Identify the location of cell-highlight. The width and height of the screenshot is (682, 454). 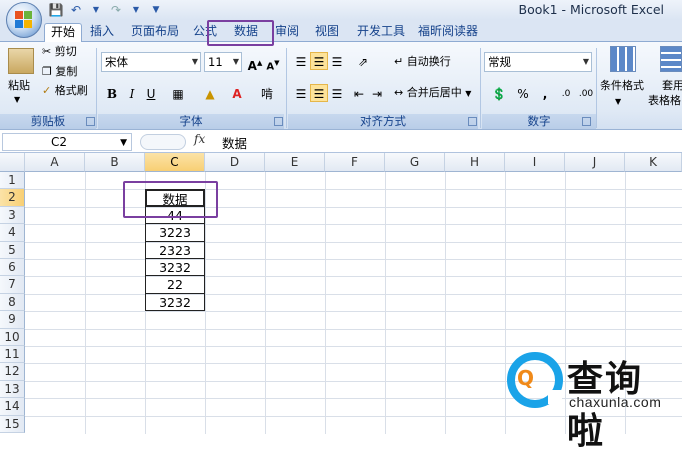
(170, 199).